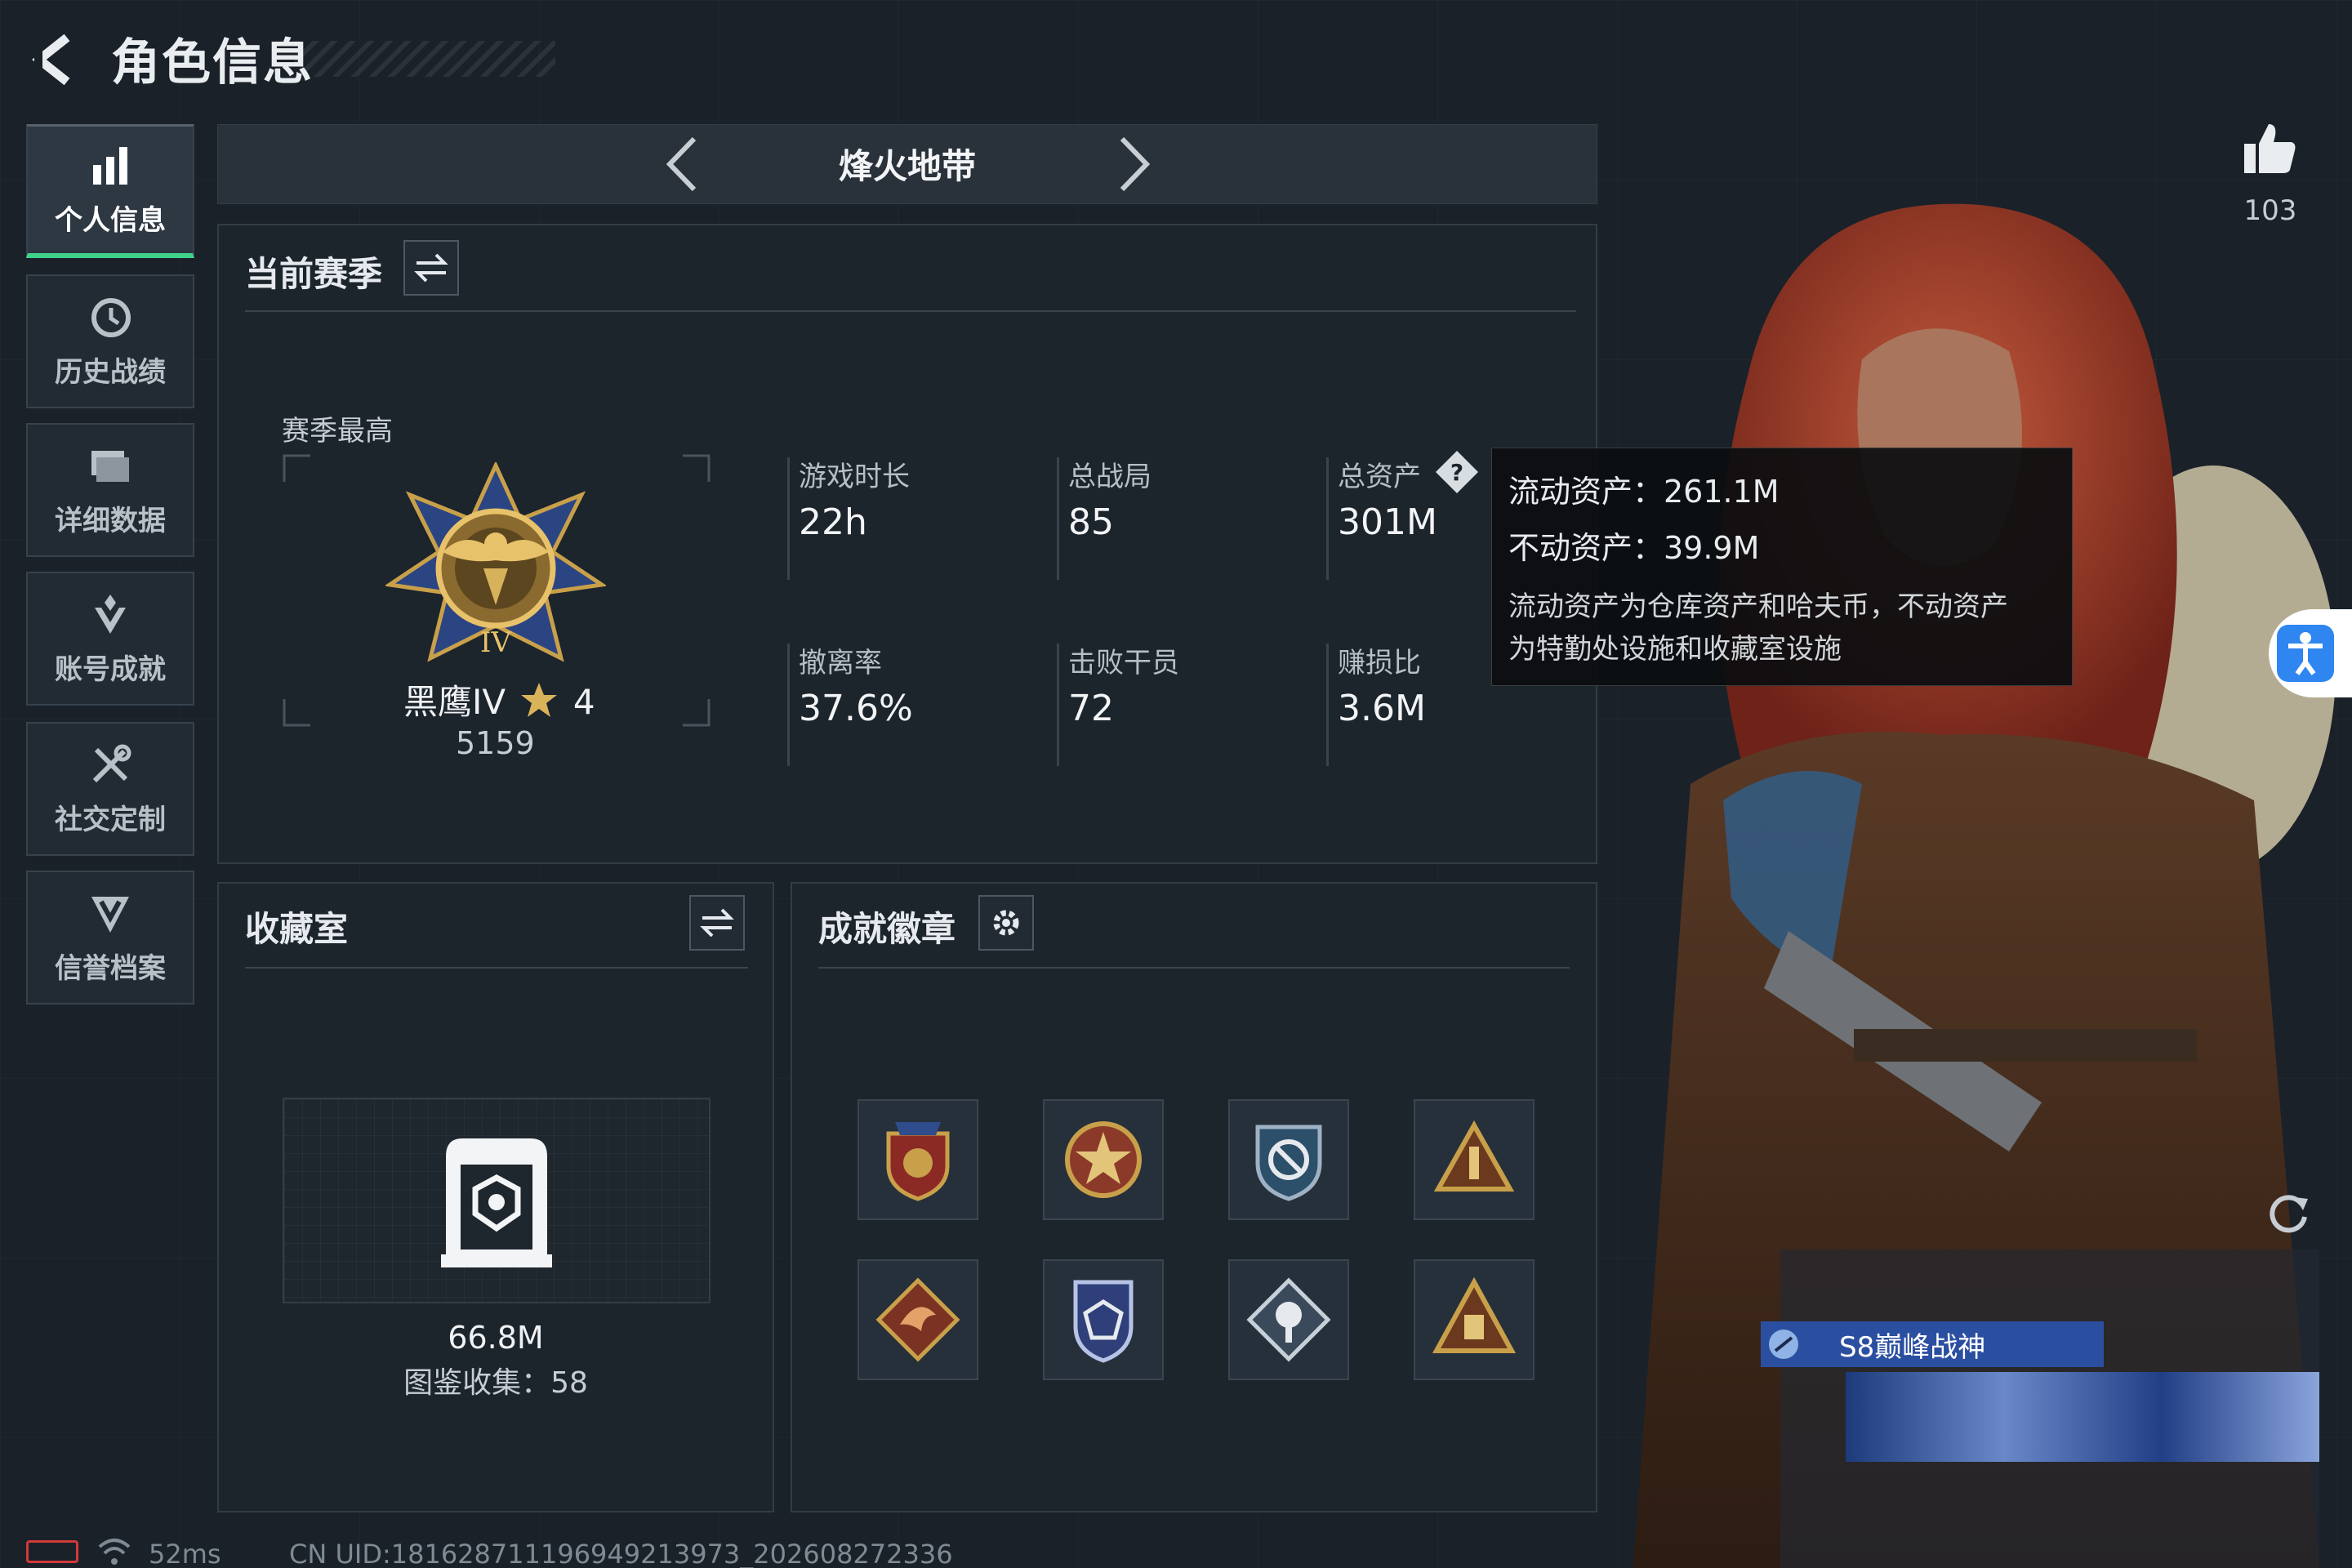  What do you see at coordinates (1134, 164) in the screenshot?
I see `chevron-right-icon` at bounding box center [1134, 164].